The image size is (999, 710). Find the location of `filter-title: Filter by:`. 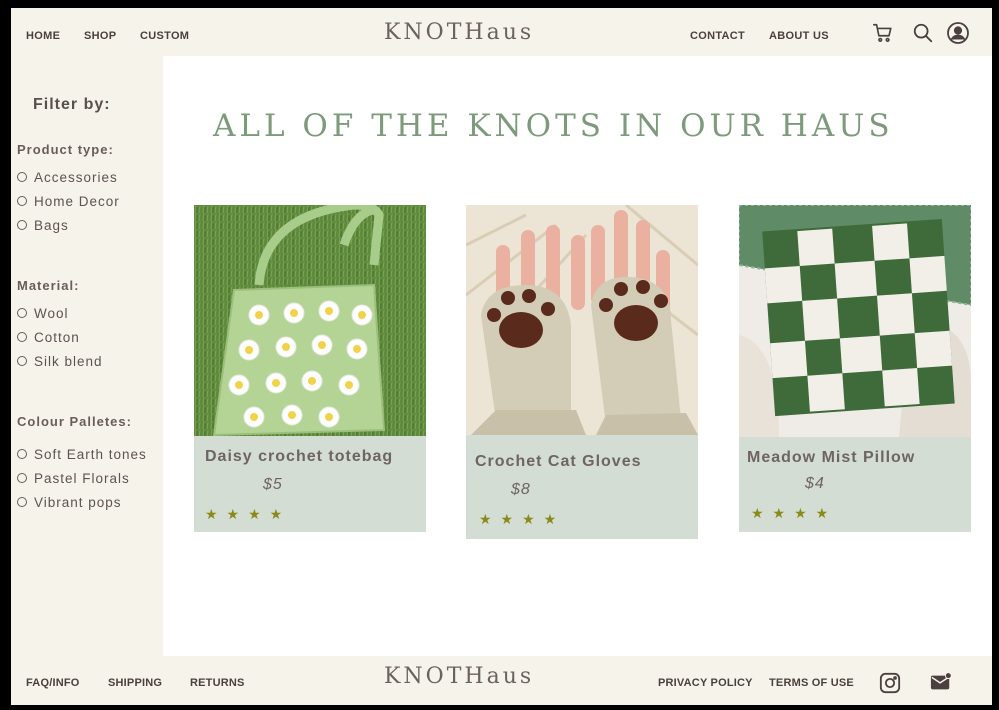

filter-title: Filter by: is located at coordinates (72, 104).